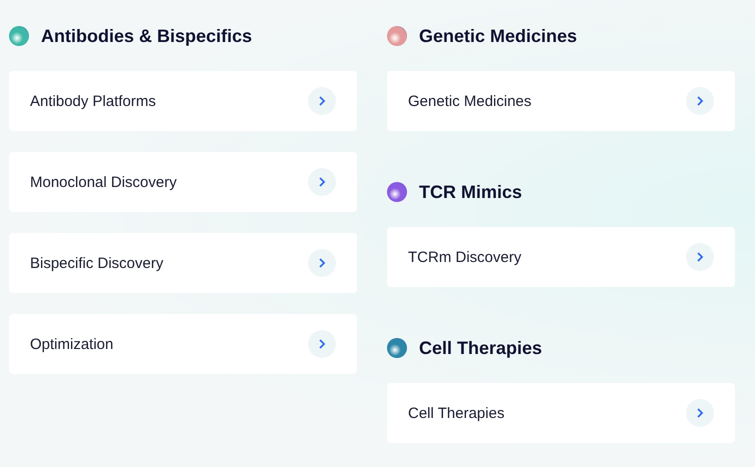  I want to click on card-label: Genetic Medicines, so click(470, 101).